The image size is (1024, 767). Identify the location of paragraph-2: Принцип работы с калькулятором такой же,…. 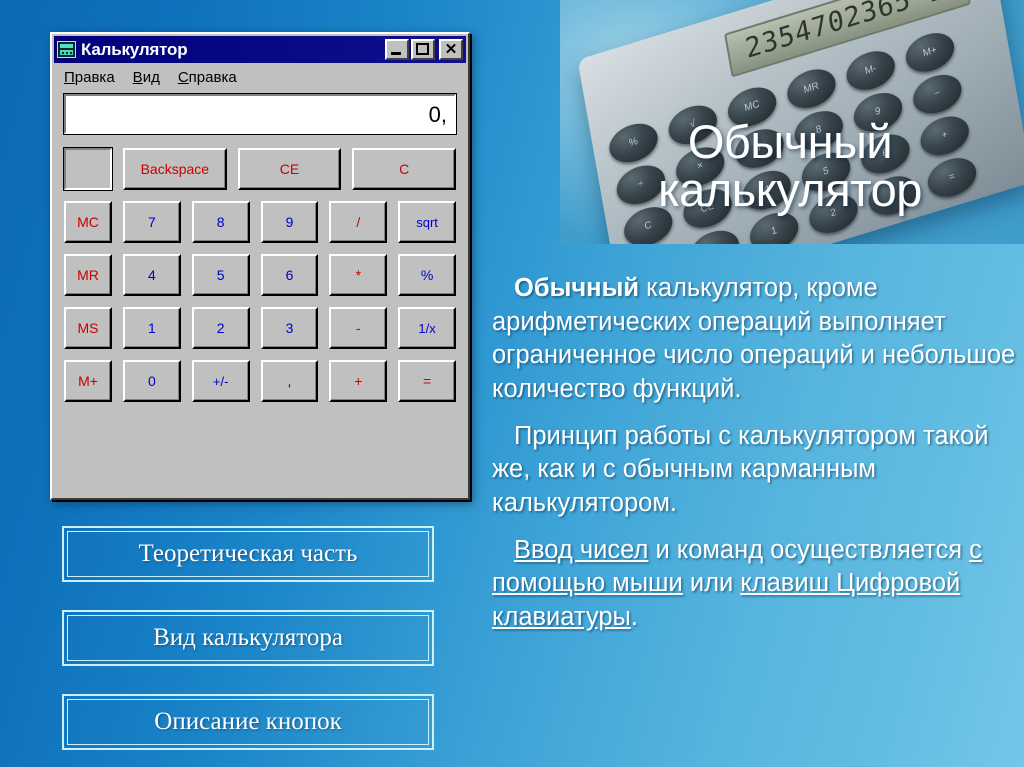
(740, 469).